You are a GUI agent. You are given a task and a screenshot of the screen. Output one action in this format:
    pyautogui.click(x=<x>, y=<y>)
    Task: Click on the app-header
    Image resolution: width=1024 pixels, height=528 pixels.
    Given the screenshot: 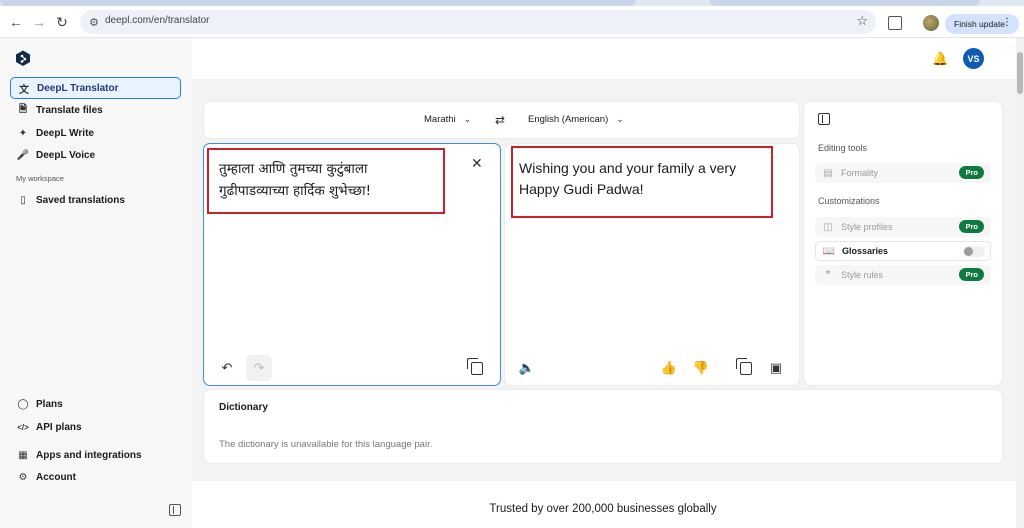 What is the action you would take?
    pyautogui.click(x=604, y=58)
    